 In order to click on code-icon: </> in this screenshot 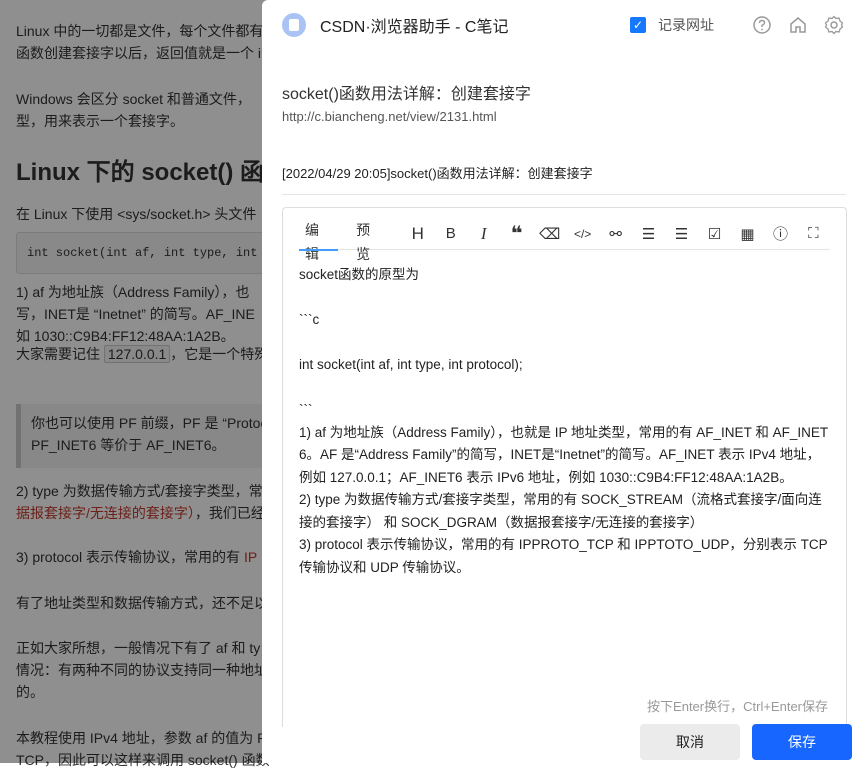, I will do `click(582, 234)`.